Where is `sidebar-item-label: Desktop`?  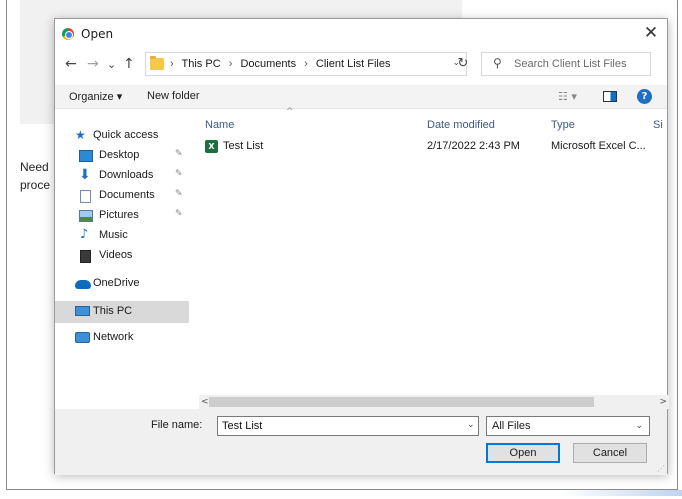
sidebar-item-label: Desktop is located at coordinates (119, 155).